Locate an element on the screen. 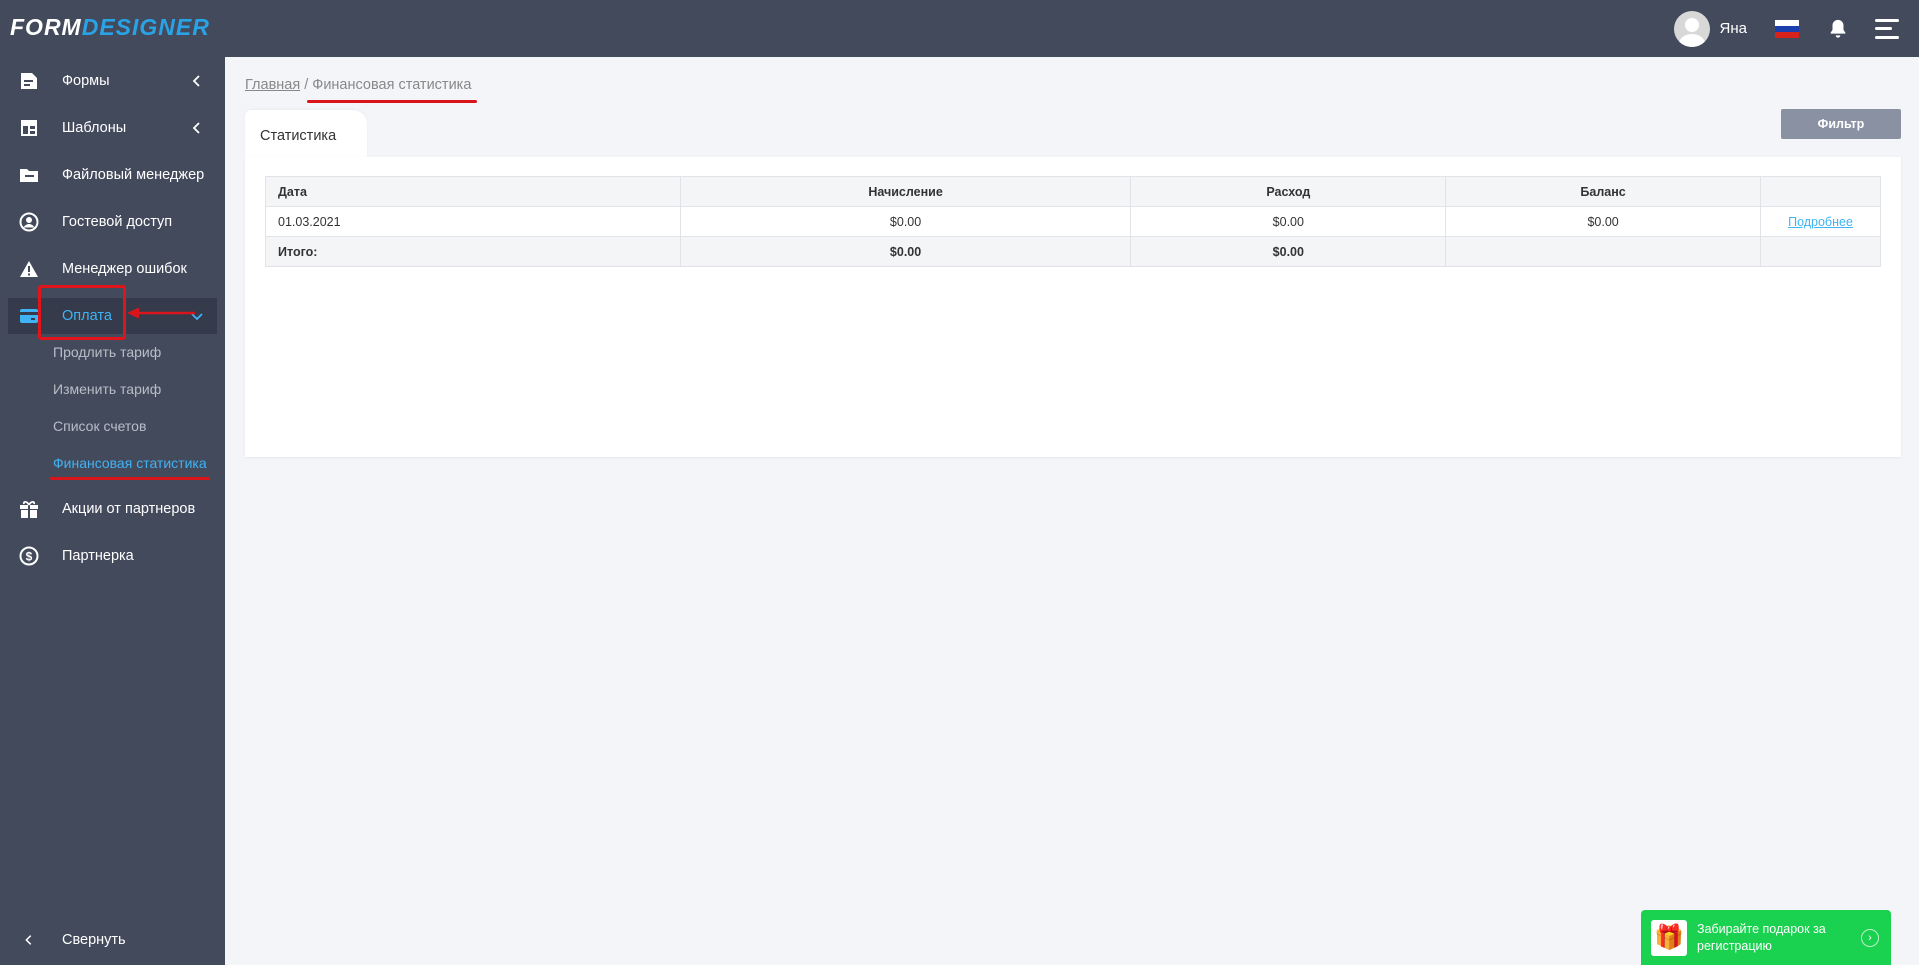 Image resolution: width=1919 pixels, height=965 pixels. sidebar-item-label: Формы is located at coordinates (86, 81).